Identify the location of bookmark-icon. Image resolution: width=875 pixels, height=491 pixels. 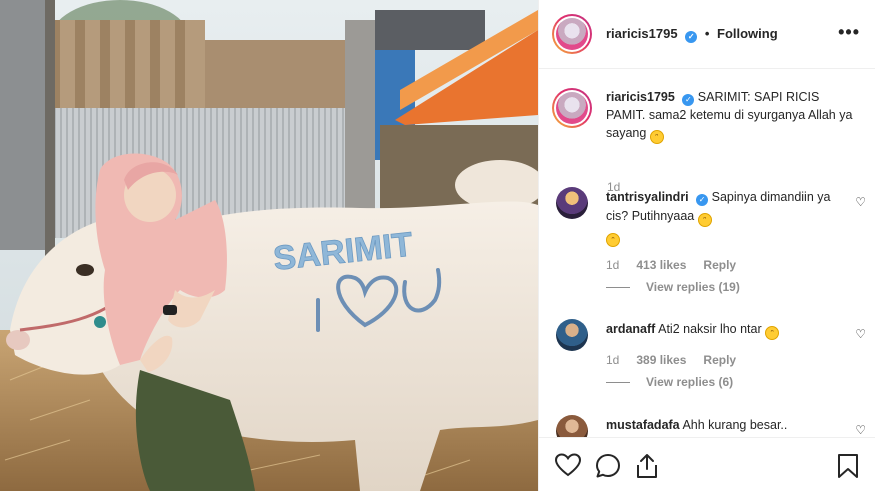
(848, 467).